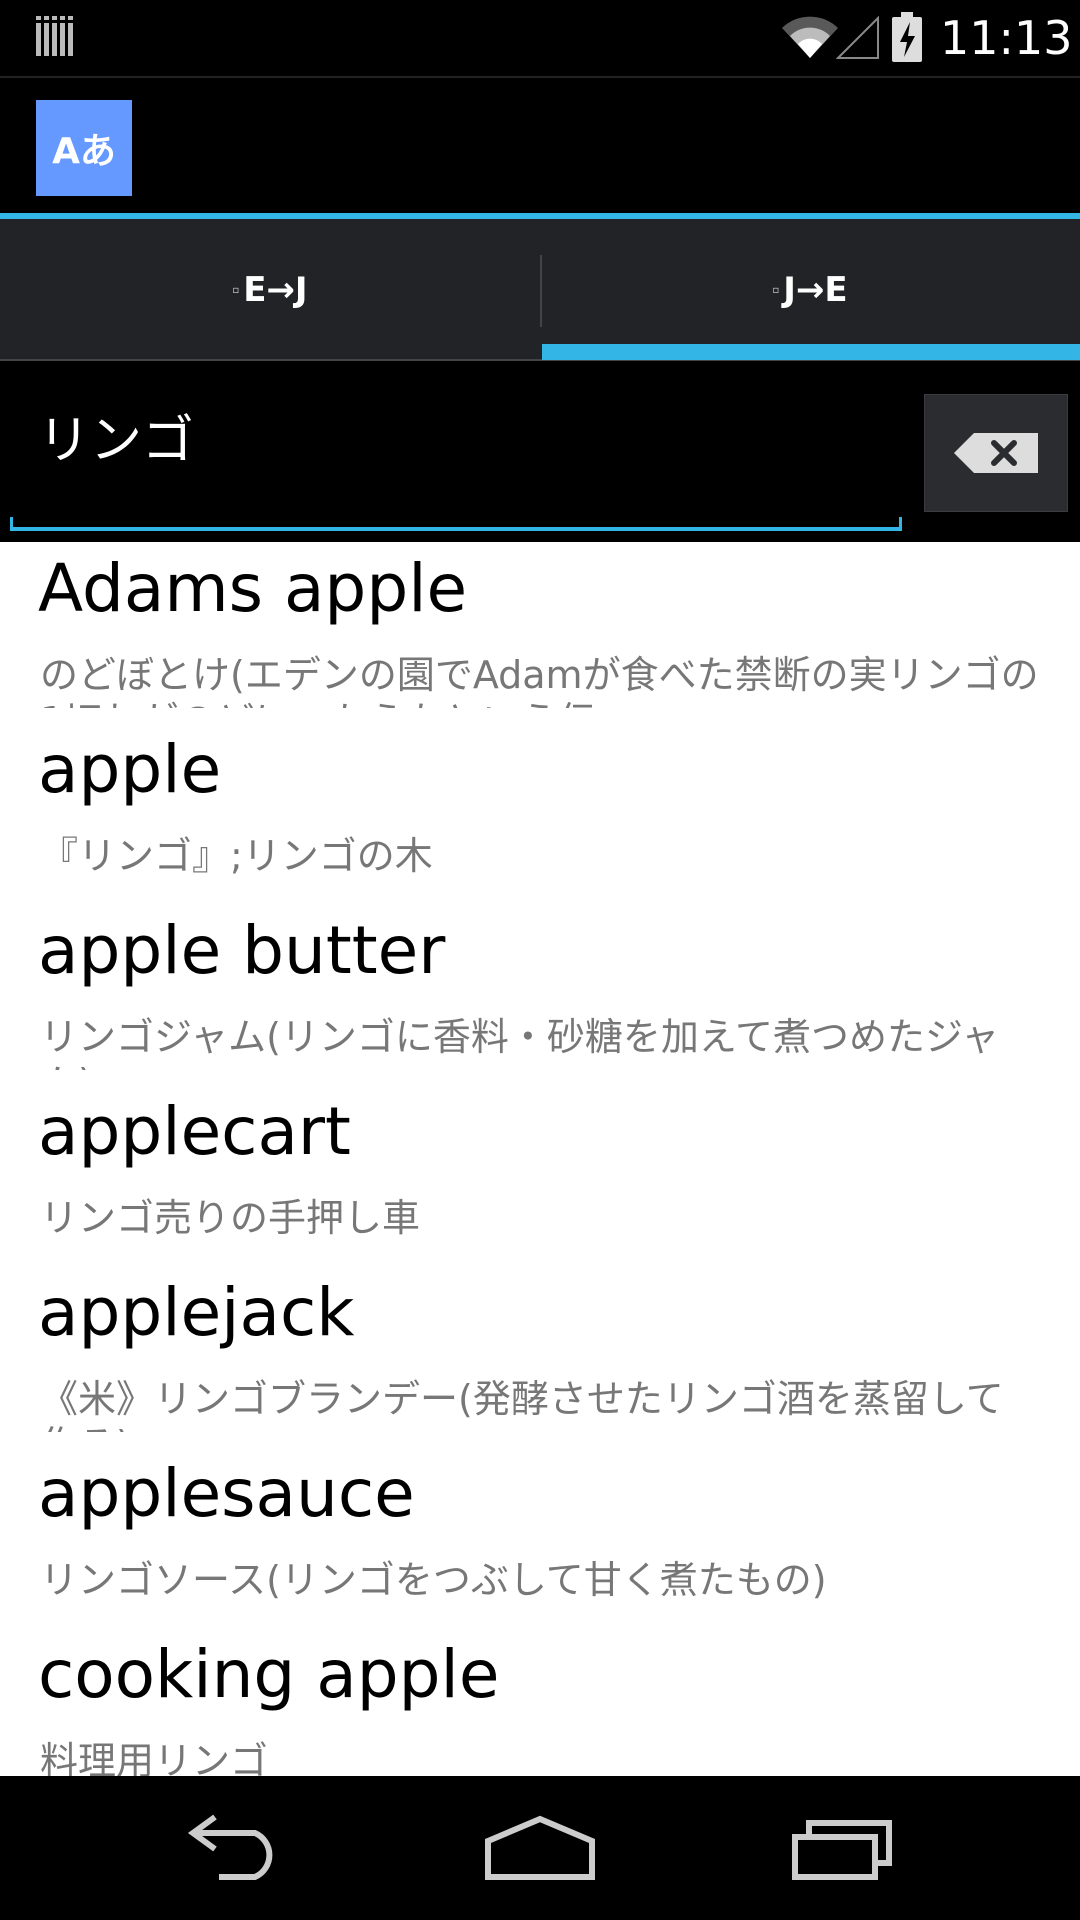 The width and height of the screenshot is (1080, 1920). I want to click on tab-j-to-e: ▫ J→E, so click(810, 290).